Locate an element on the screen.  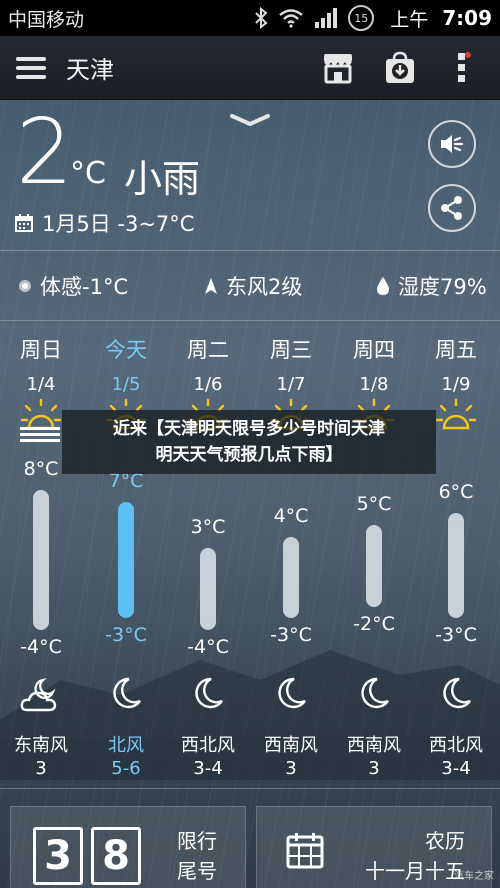
haze-lines is located at coordinates (40, 434).